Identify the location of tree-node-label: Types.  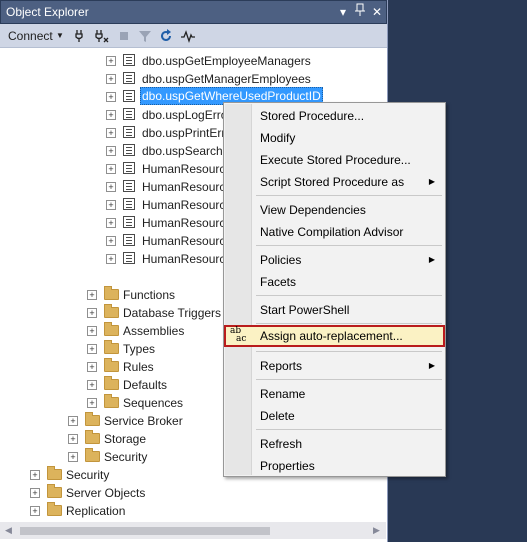
(139, 349).